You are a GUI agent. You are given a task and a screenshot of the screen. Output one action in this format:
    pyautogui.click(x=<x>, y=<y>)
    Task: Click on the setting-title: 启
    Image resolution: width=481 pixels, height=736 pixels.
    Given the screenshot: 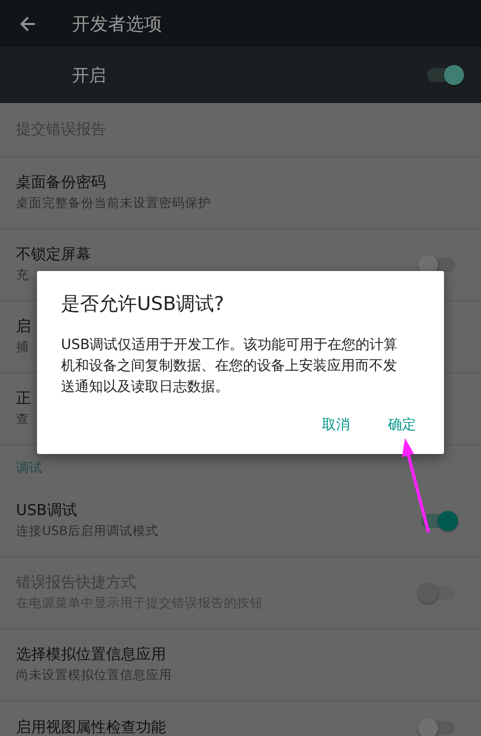 What is the action you would take?
    pyautogui.click(x=23, y=326)
    